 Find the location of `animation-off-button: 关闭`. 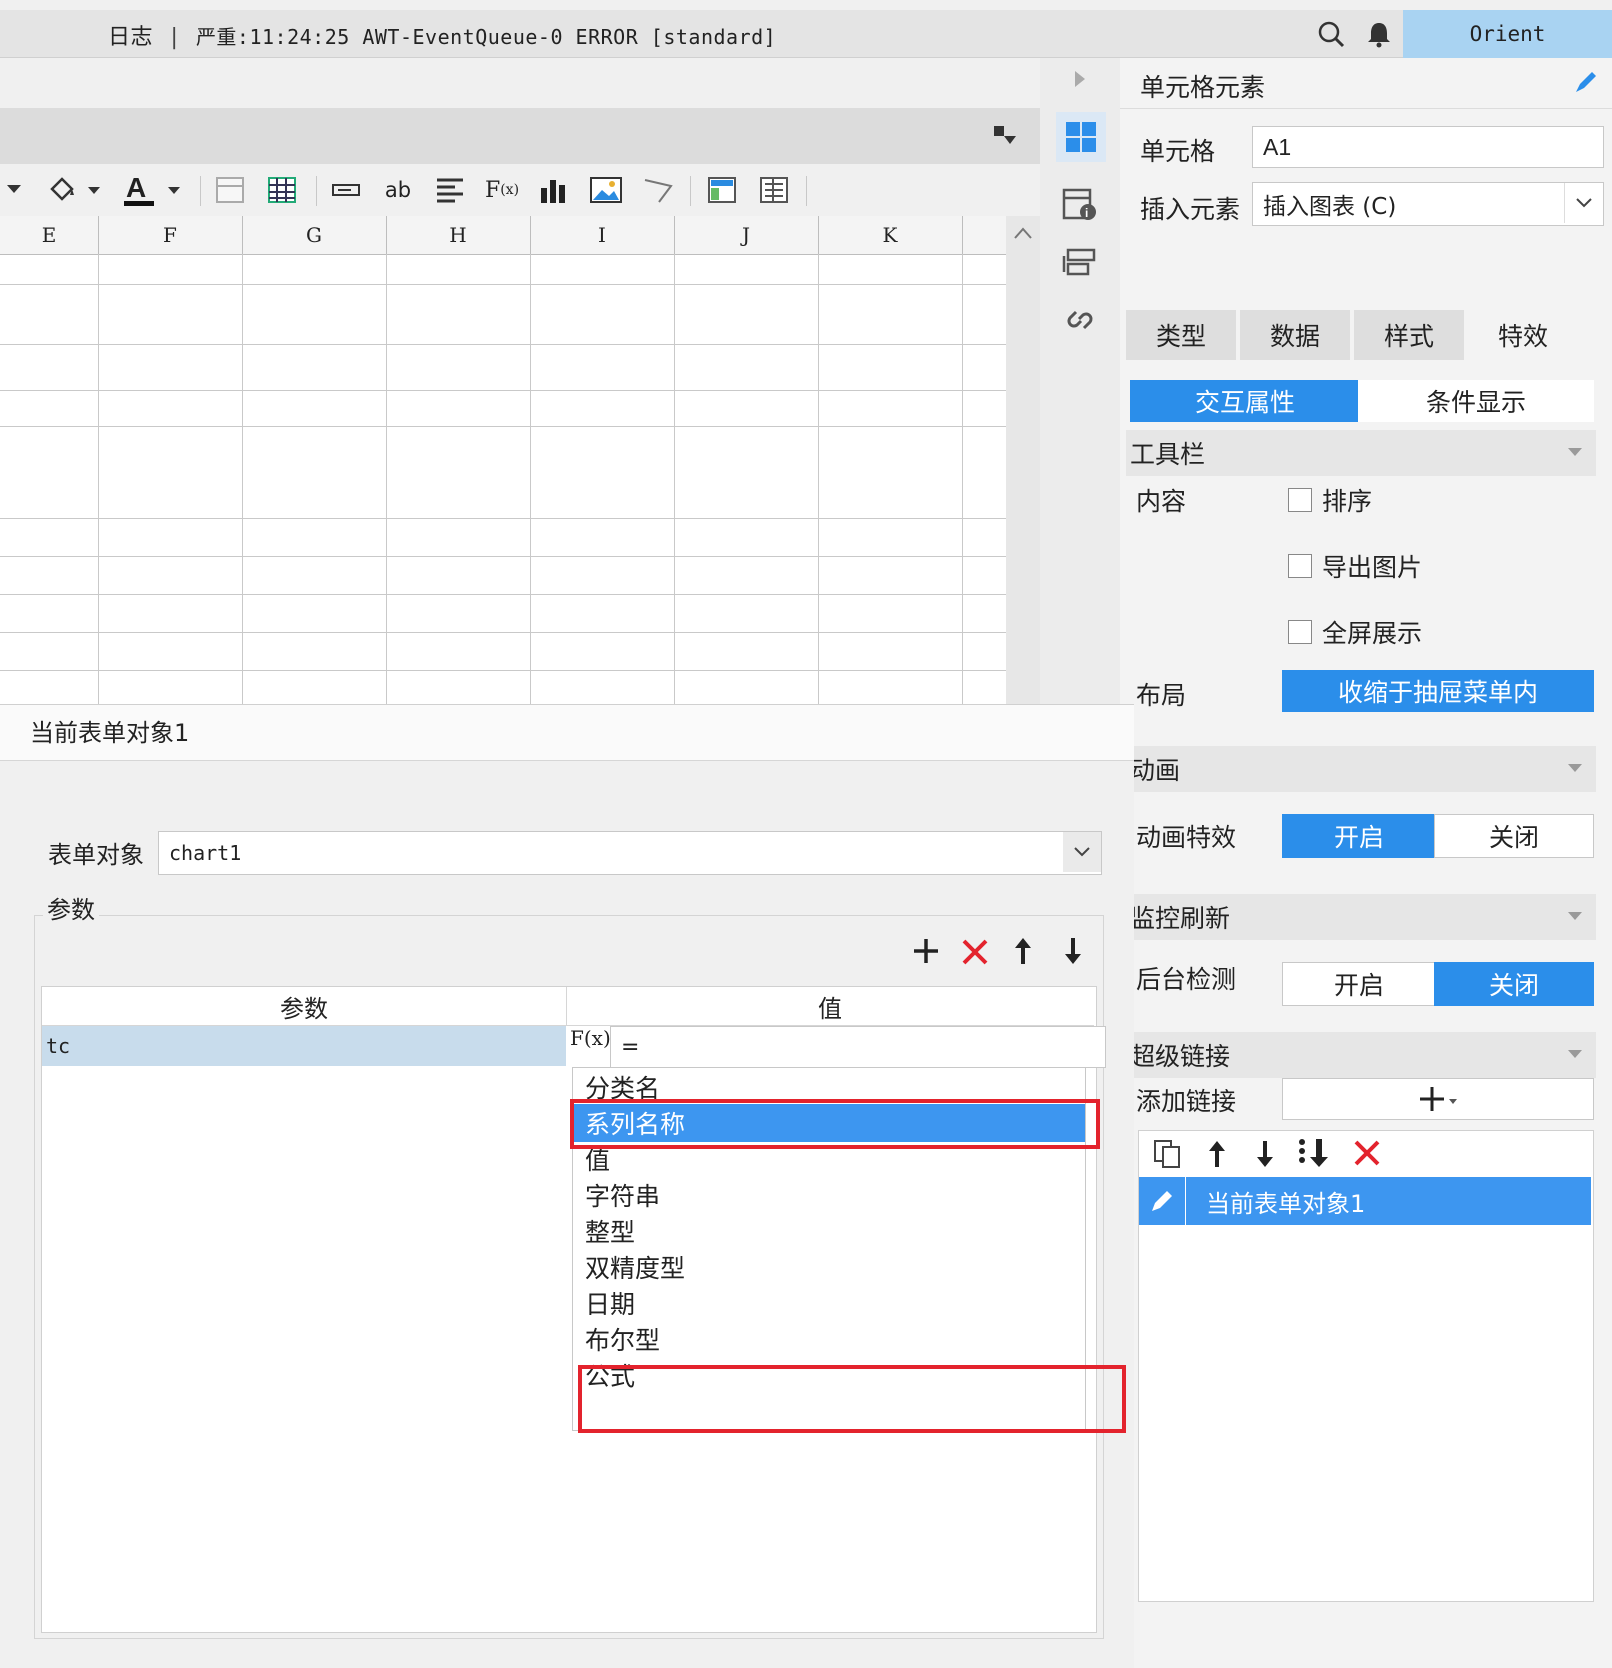

animation-off-button: 关闭 is located at coordinates (1514, 836).